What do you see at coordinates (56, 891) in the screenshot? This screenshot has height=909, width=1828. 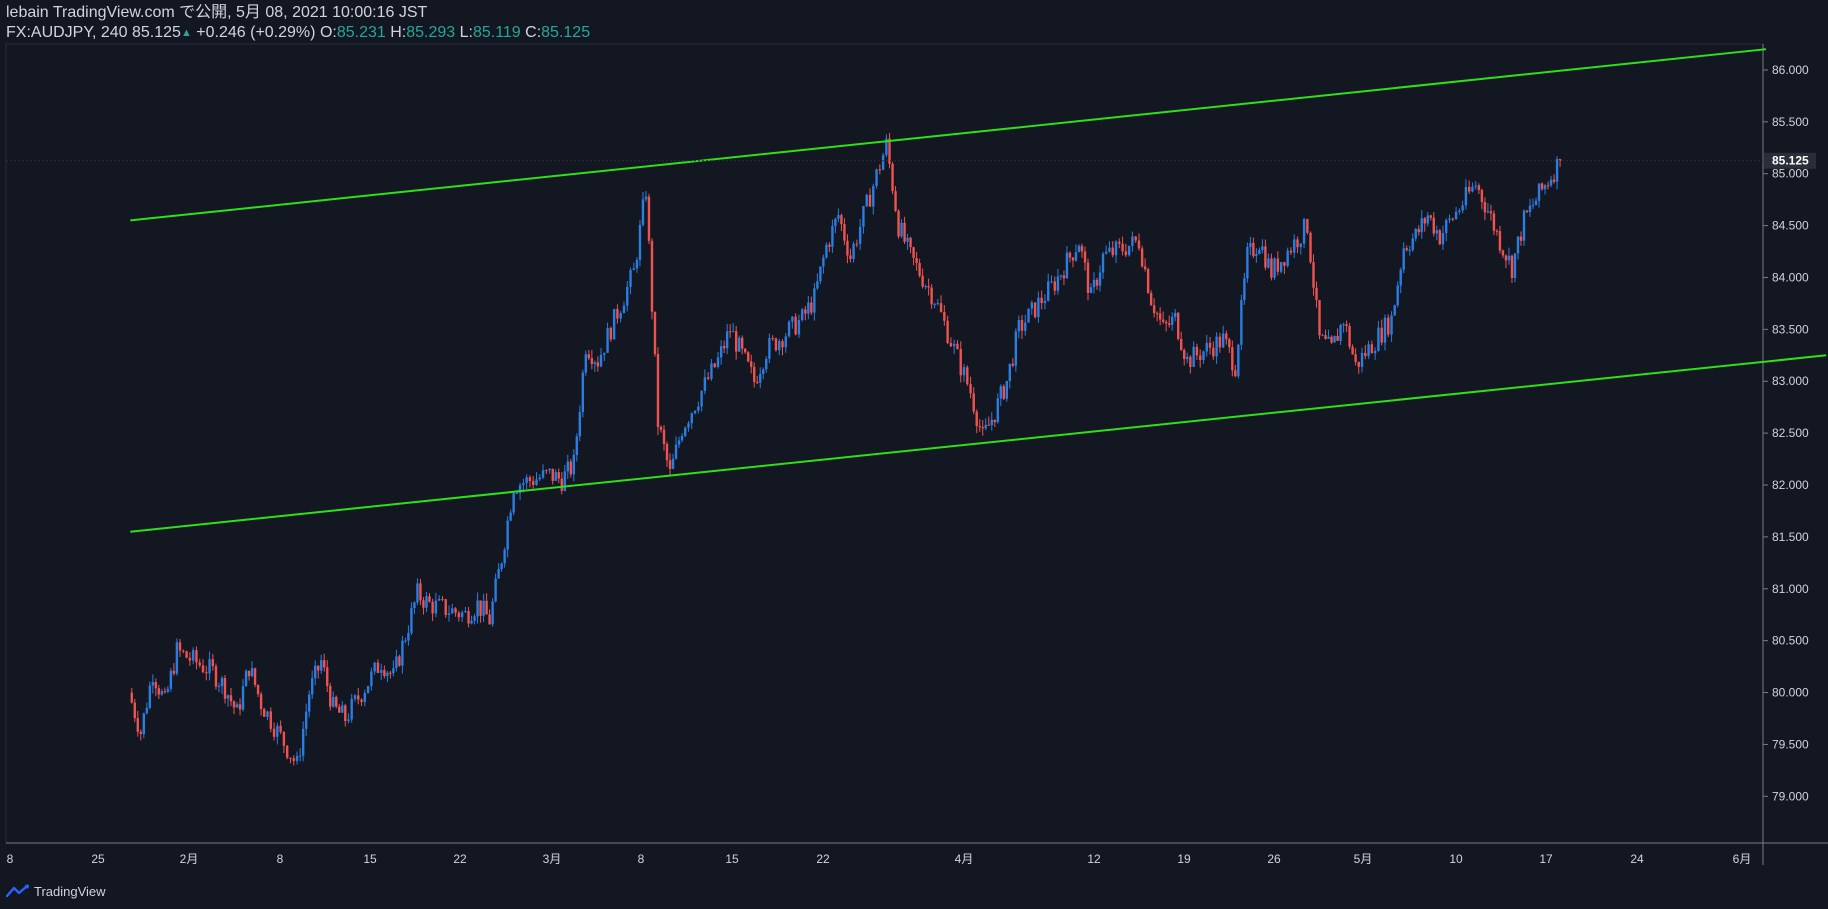 I see `tradingview-footer: TradingView` at bounding box center [56, 891].